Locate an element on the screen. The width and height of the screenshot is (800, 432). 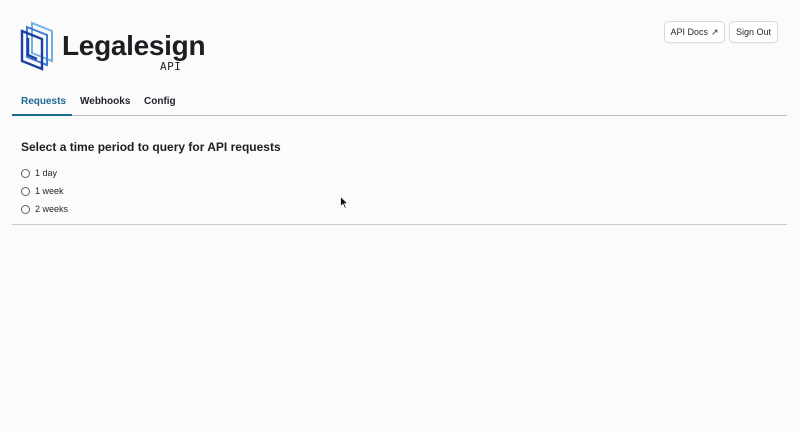
tab-config-label: Config is located at coordinates (160, 101).